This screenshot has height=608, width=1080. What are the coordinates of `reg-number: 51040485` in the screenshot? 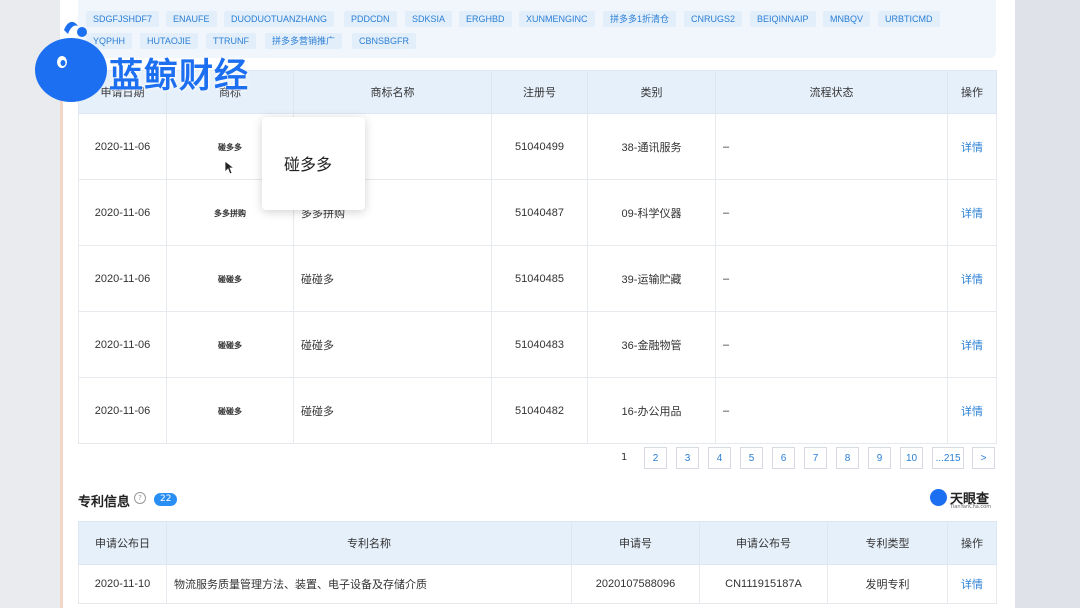 It's located at (539, 278).